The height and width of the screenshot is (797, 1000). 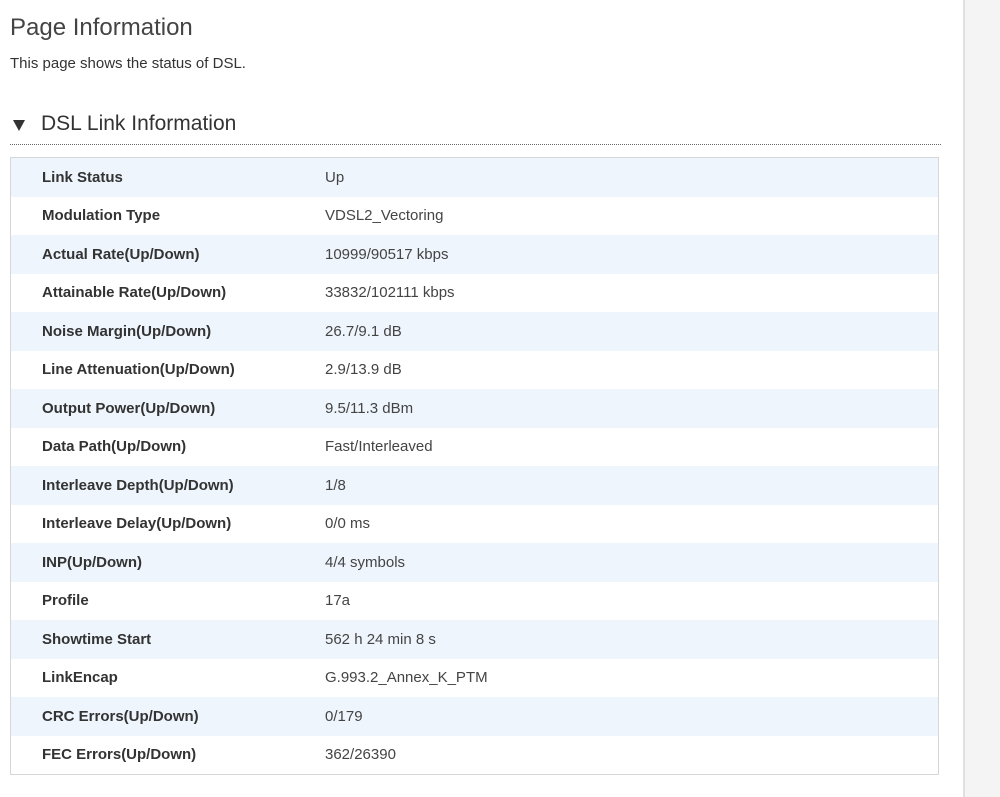 I want to click on table-row: FEC Errors(Up/Down) 362/26390, so click(x=474, y=755).